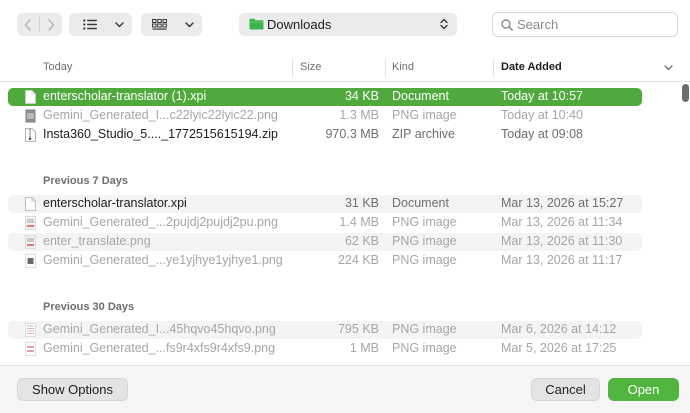 The image size is (690, 413). I want to click on file-size: 1.4 MB, so click(359, 222).